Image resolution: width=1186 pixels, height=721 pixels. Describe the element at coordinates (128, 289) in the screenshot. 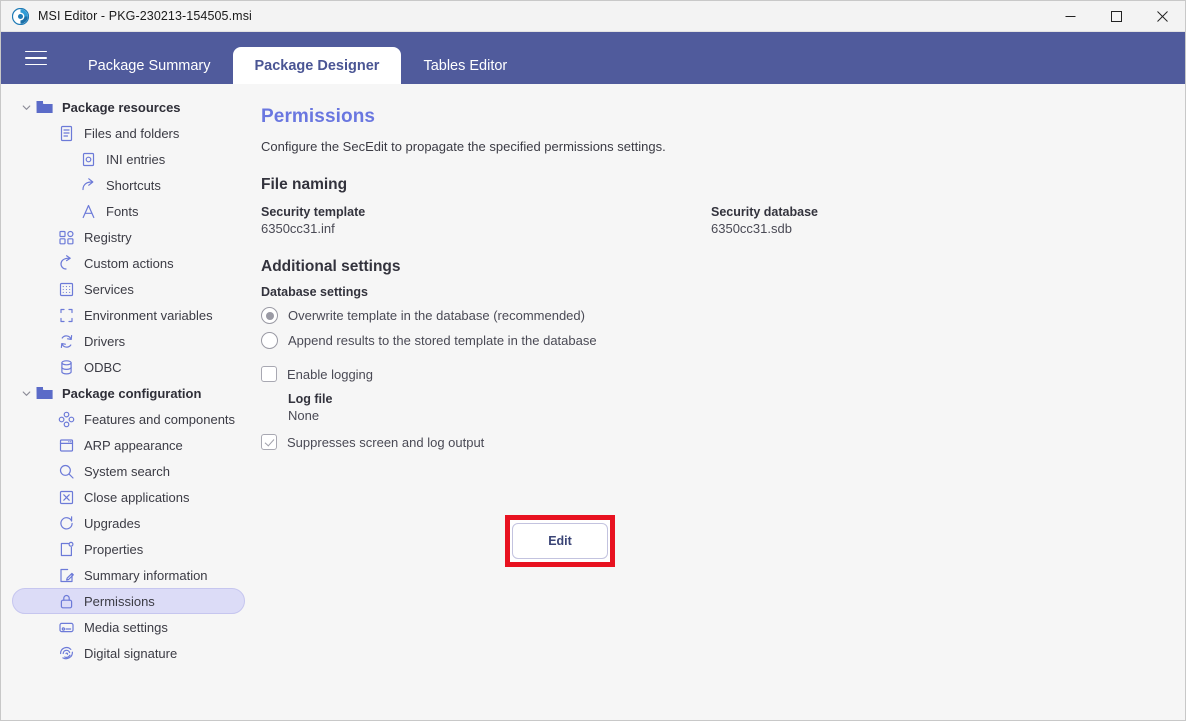

I see `sidebar-item-services: Services` at that location.